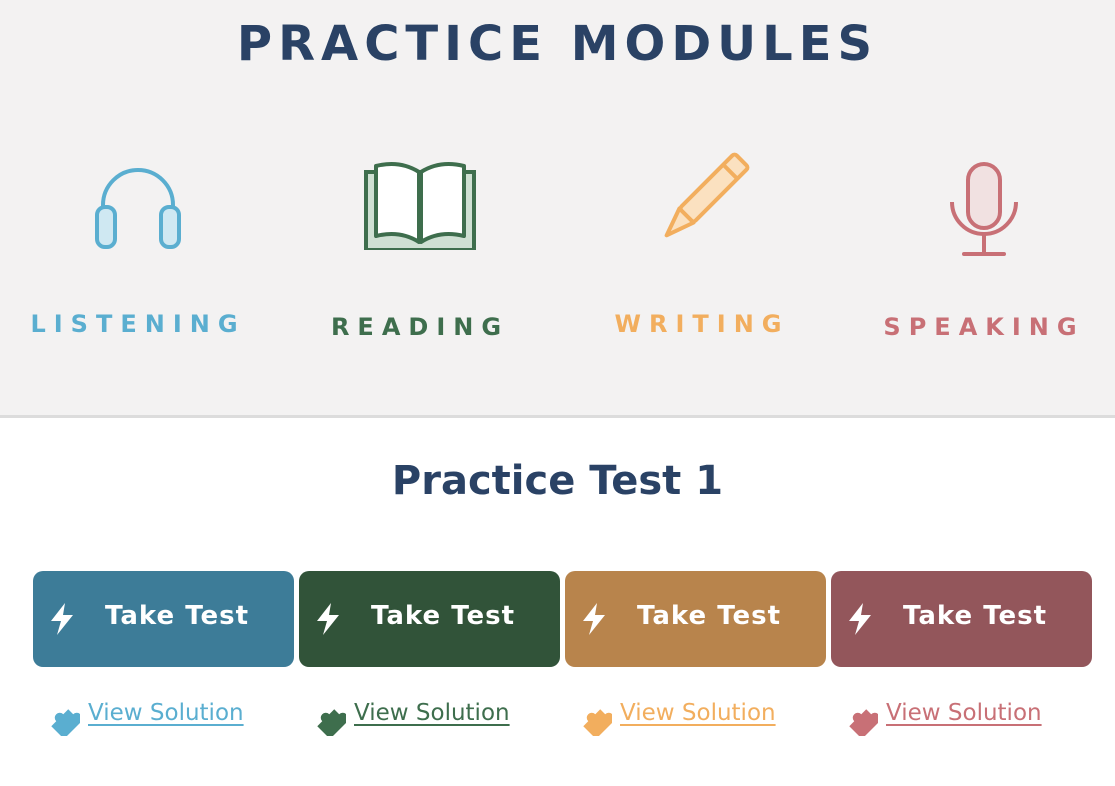 This screenshot has width=1115, height=786. I want to click on microphone-icon, so click(984, 209).